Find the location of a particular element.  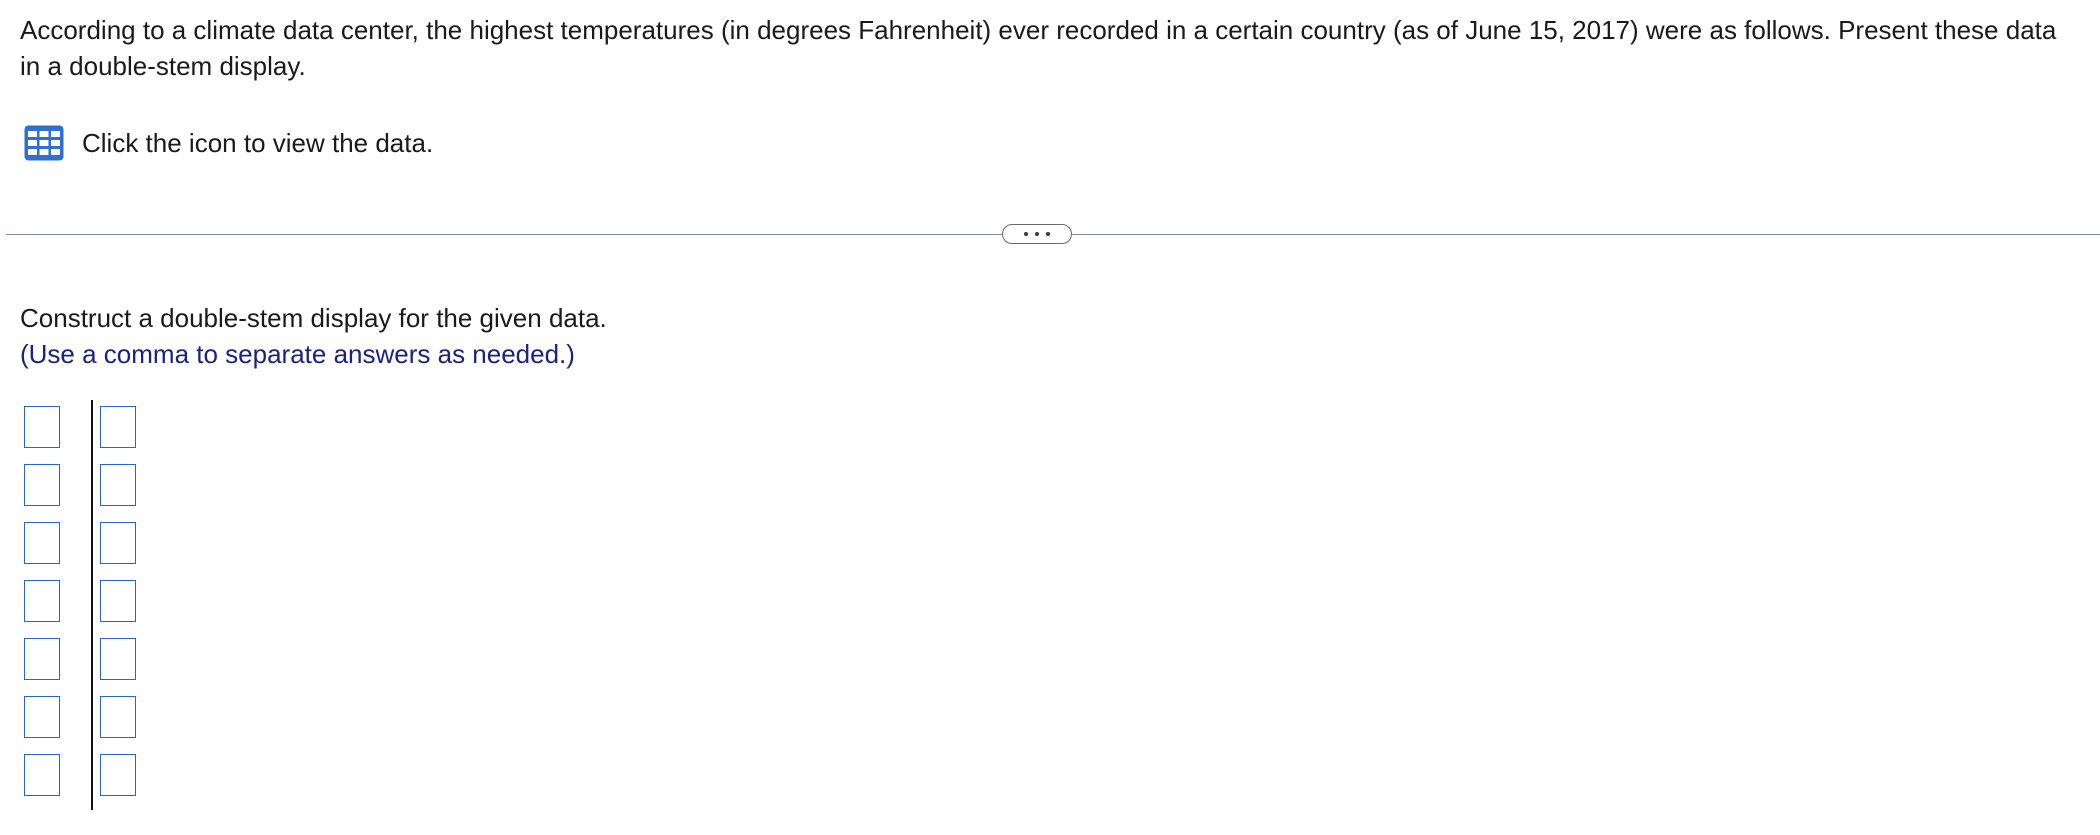

expand-button is located at coordinates (1037, 234).